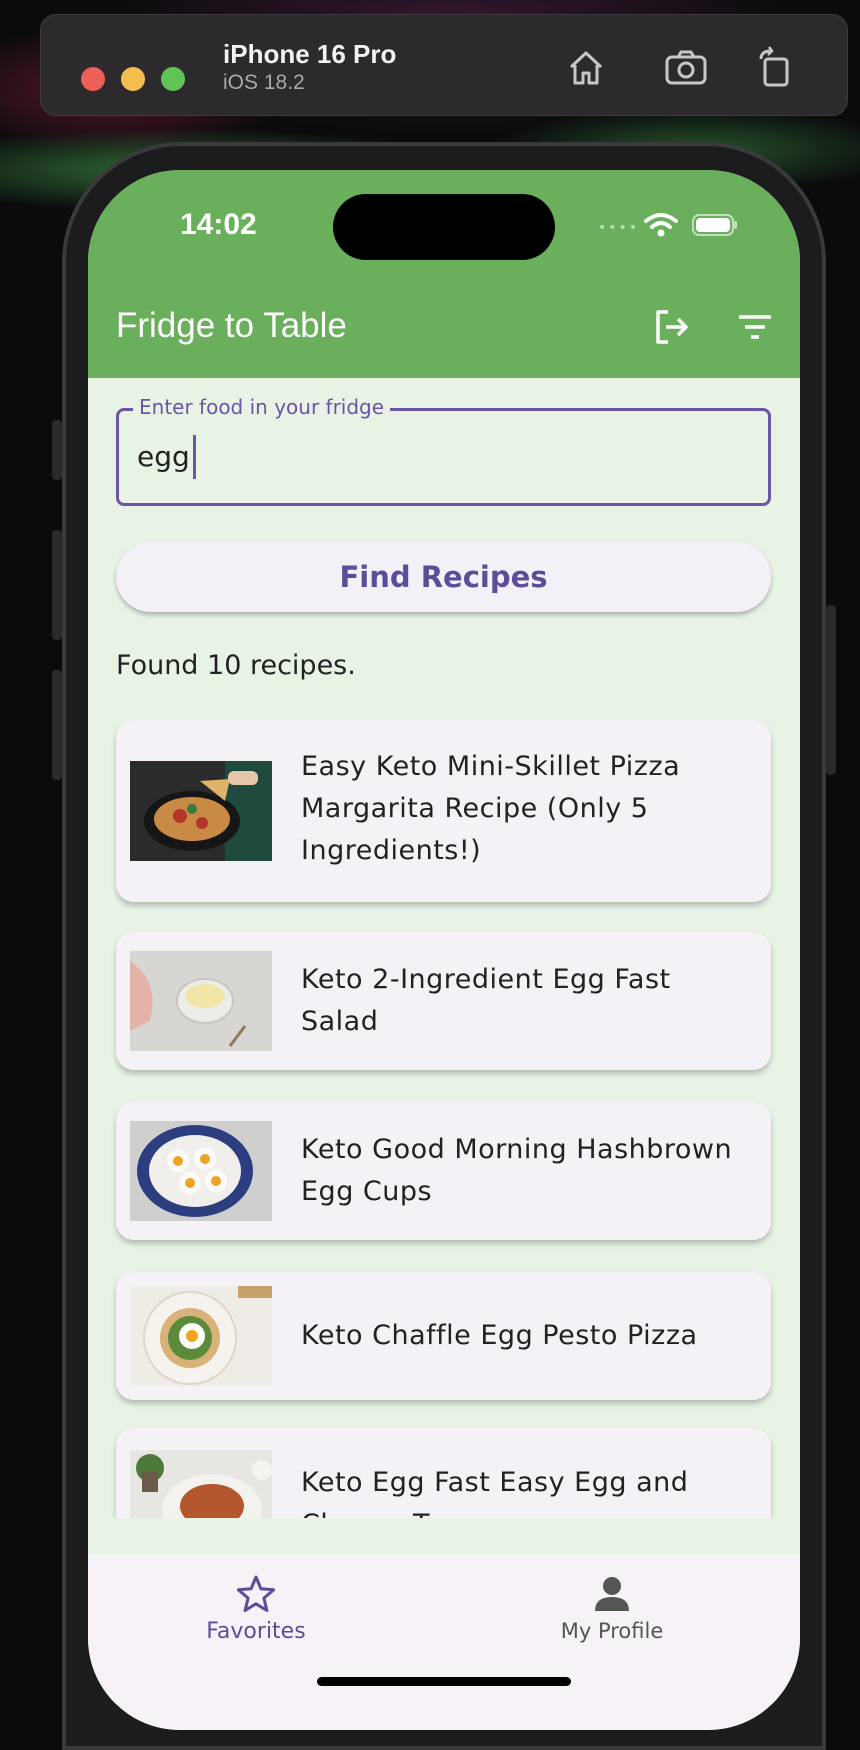 This screenshot has width=860, height=1750. I want to click on recipe-card: Keto Egg Fast Easy Egg and Cheese Tacos, so click(443, 1473).